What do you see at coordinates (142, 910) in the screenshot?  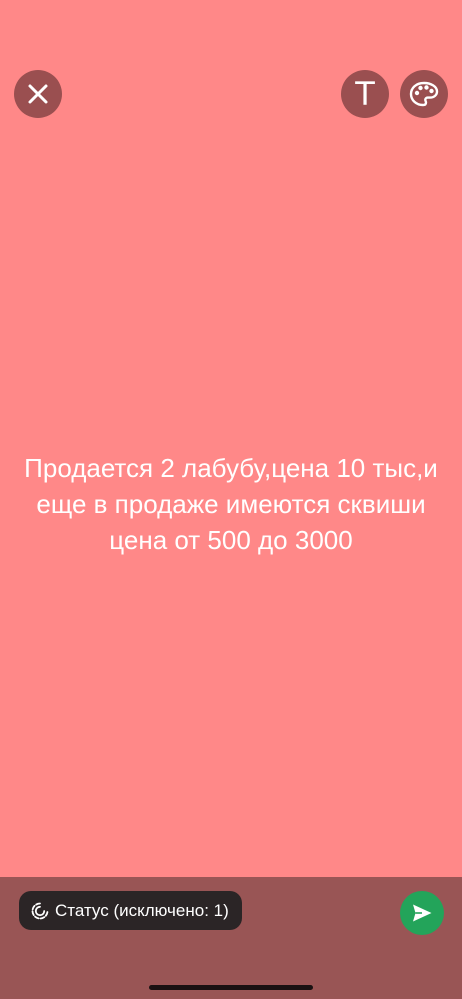 I see `status-privacy-label: Статус (исключено: 1)` at bounding box center [142, 910].